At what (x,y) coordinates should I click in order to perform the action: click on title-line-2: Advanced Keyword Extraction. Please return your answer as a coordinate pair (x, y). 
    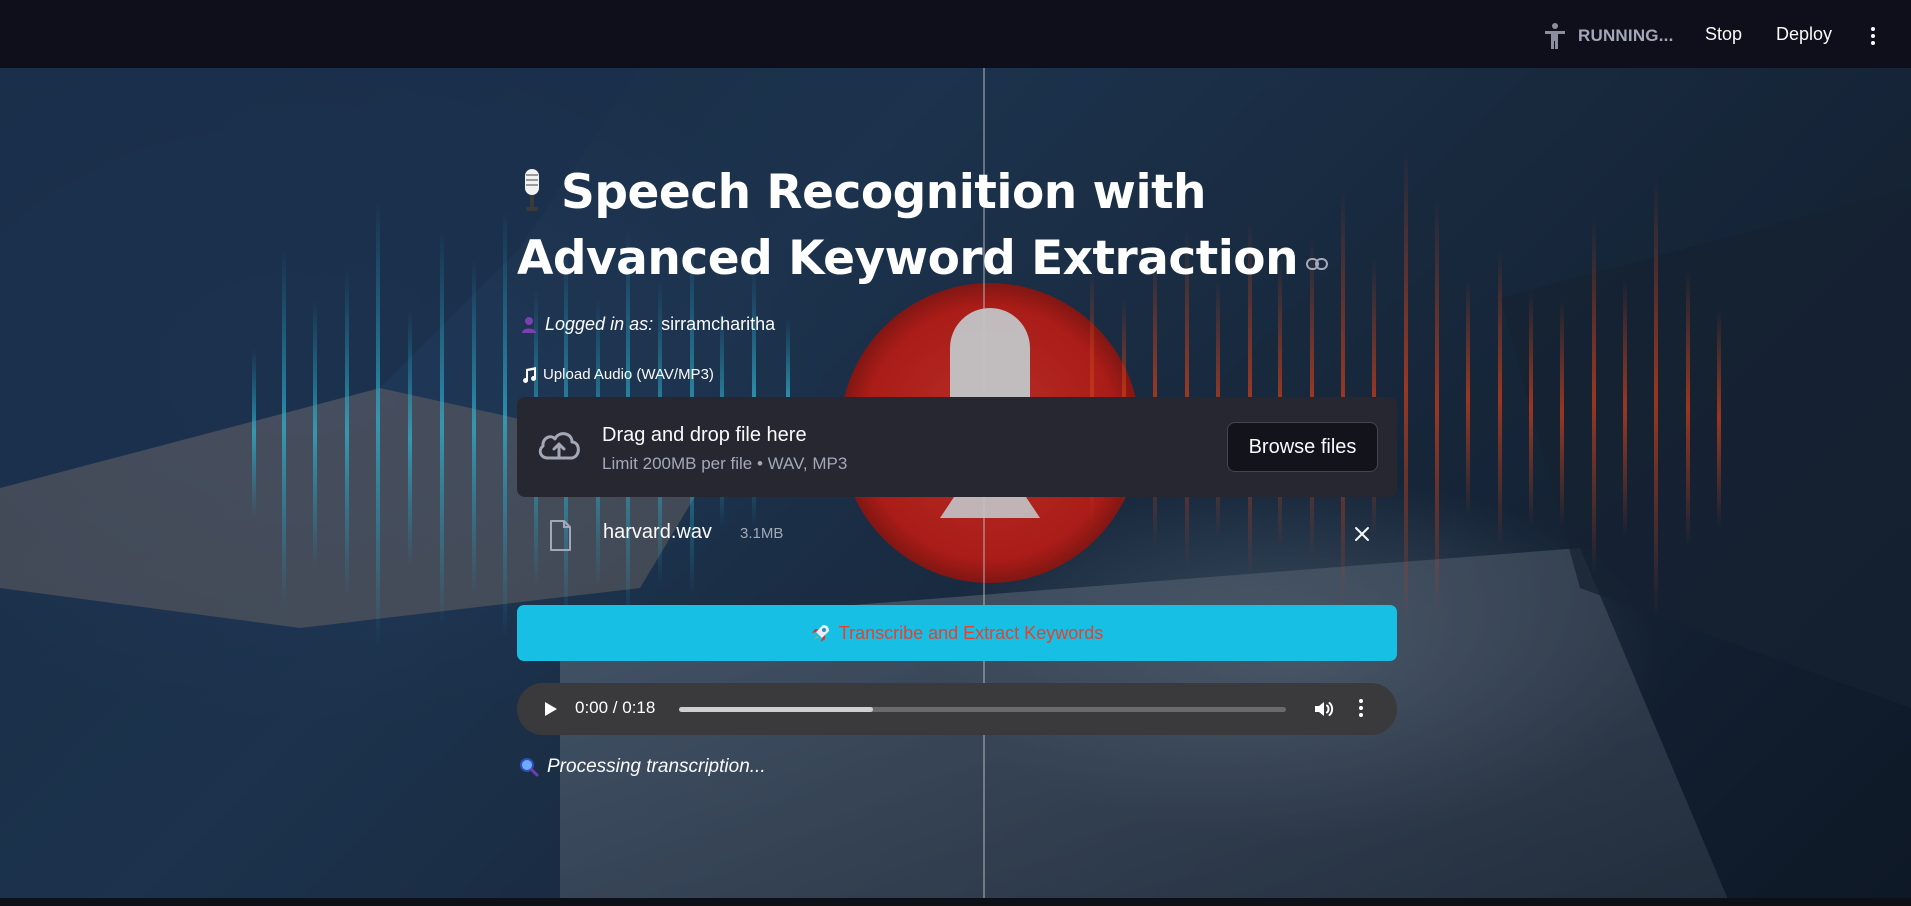
    Looking at the image, I should click on (908, 258).